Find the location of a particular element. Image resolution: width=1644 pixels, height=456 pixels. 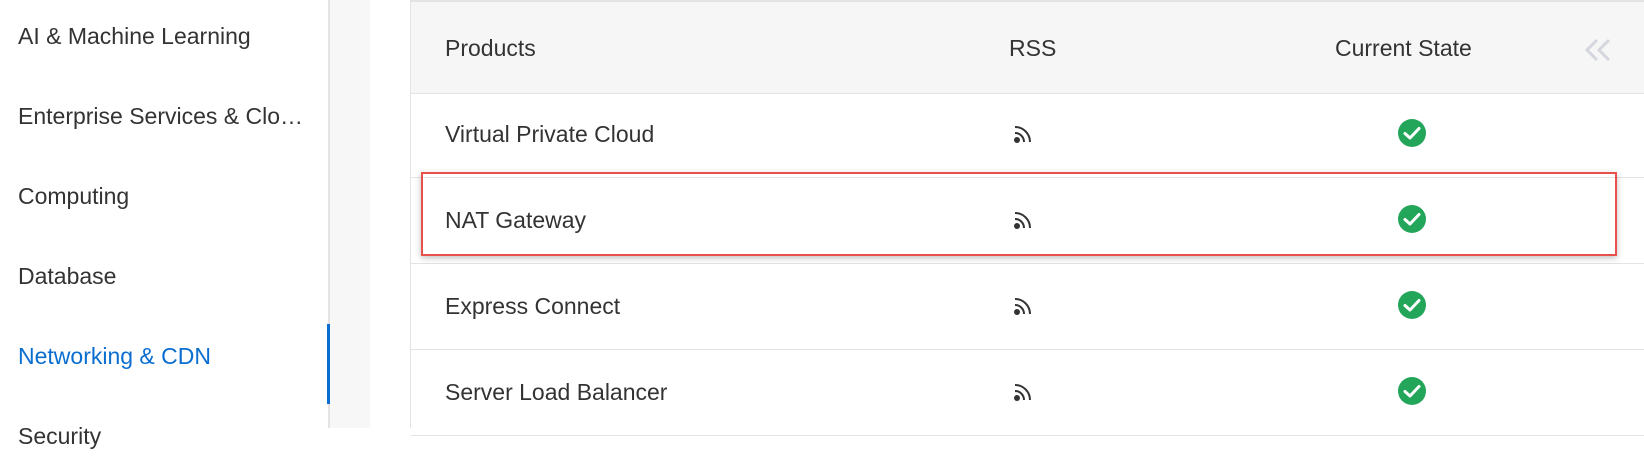

table-row: Virtual Private Cloud is located at coordinates (1027, 135).